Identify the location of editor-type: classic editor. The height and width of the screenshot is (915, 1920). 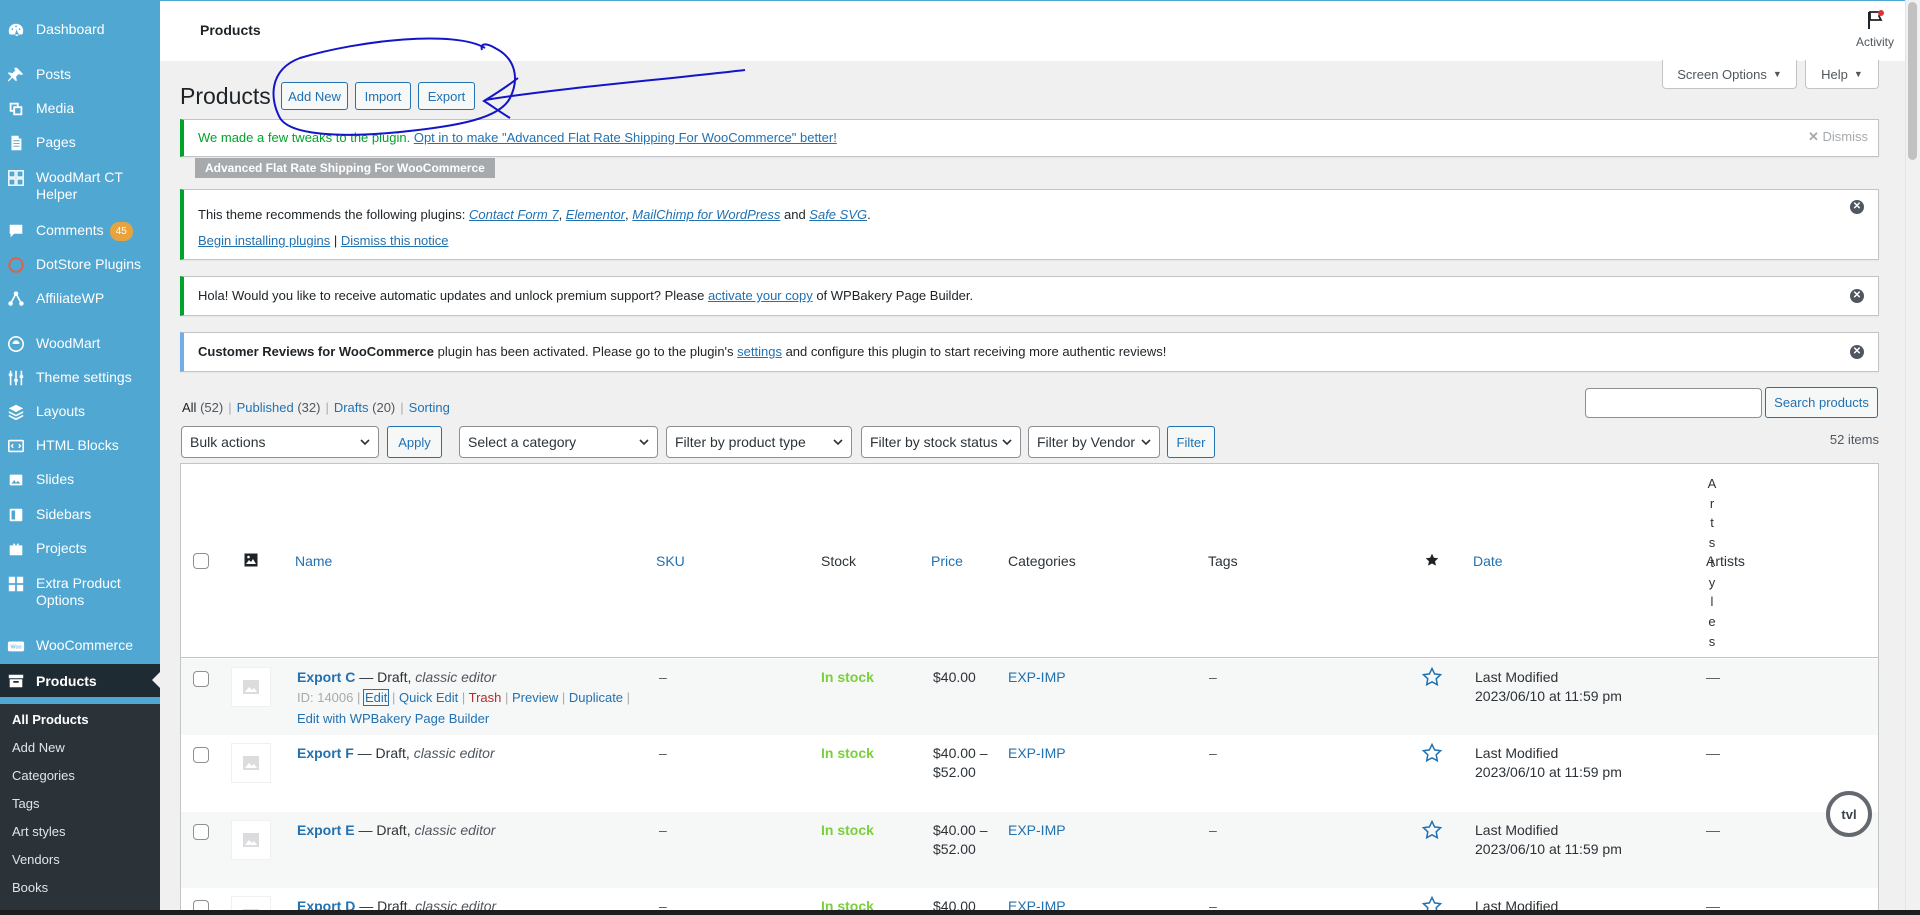
(456, 677).